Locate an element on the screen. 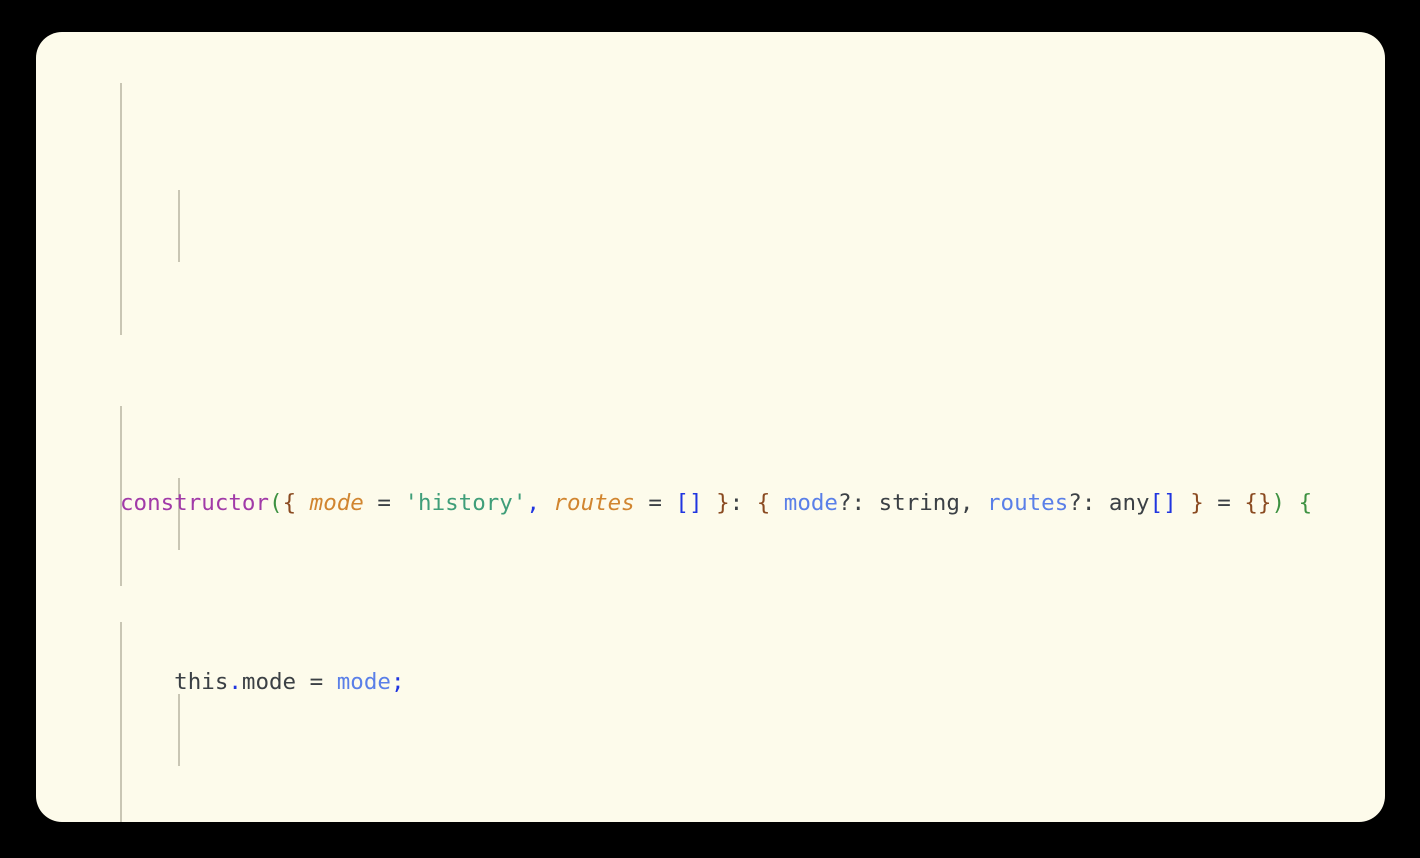 This screenshot has height=858, width=1420. code-line: this.mode = mode; is located at coordinates (752, 683).